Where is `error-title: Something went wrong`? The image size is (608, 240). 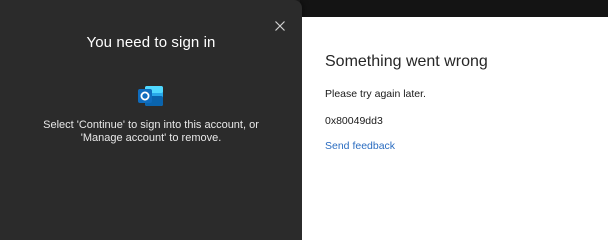
error-title: Something went wrong is located at coordinates (406, 61).